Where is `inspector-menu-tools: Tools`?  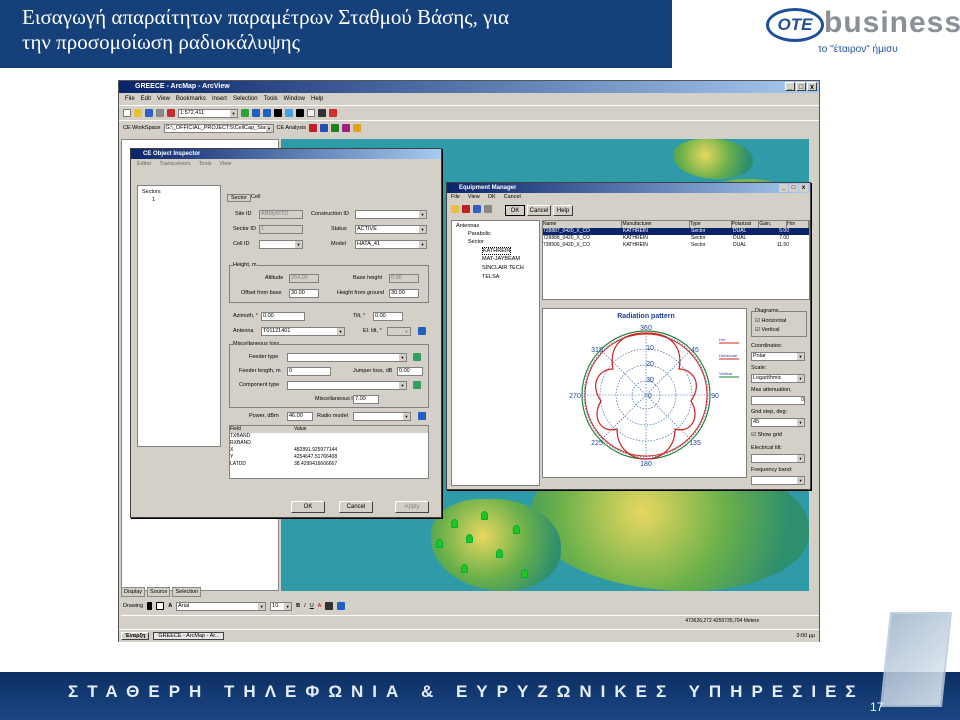
inspector-menu-tools: Tools is located at coordinates (205, 164).